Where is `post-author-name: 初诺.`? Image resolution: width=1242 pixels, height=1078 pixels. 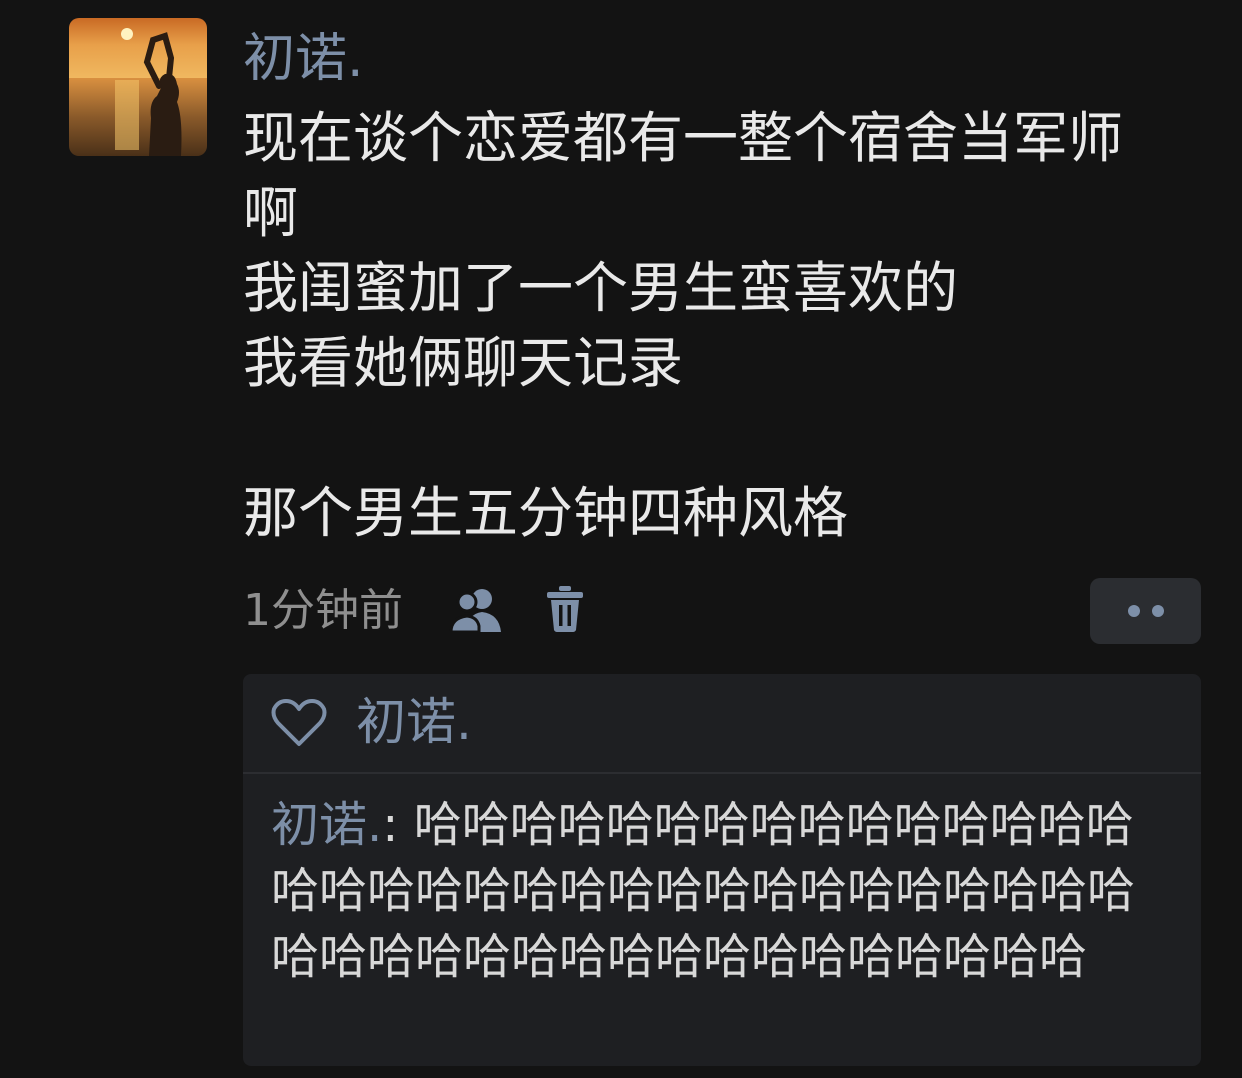
post-author-name: 初诺. is located at coordinates (303, 59).